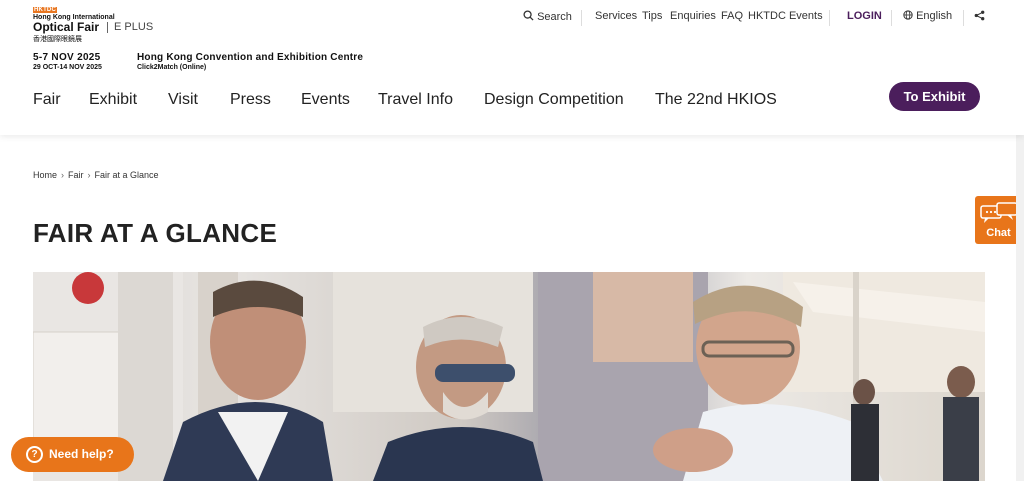 This screenshot has height=481, width=1024. I want to click on nav-fair: Fair, so click(47, 100).